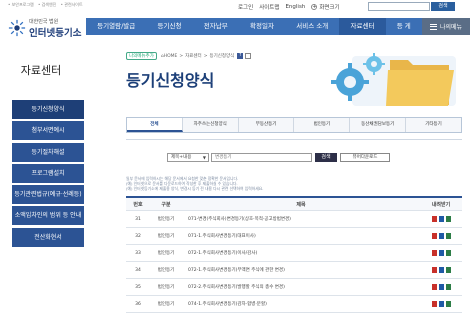  I want to click on row-title-link: 074-1.주식회사변경등기(감자·합병·분할), so click(301, 304).